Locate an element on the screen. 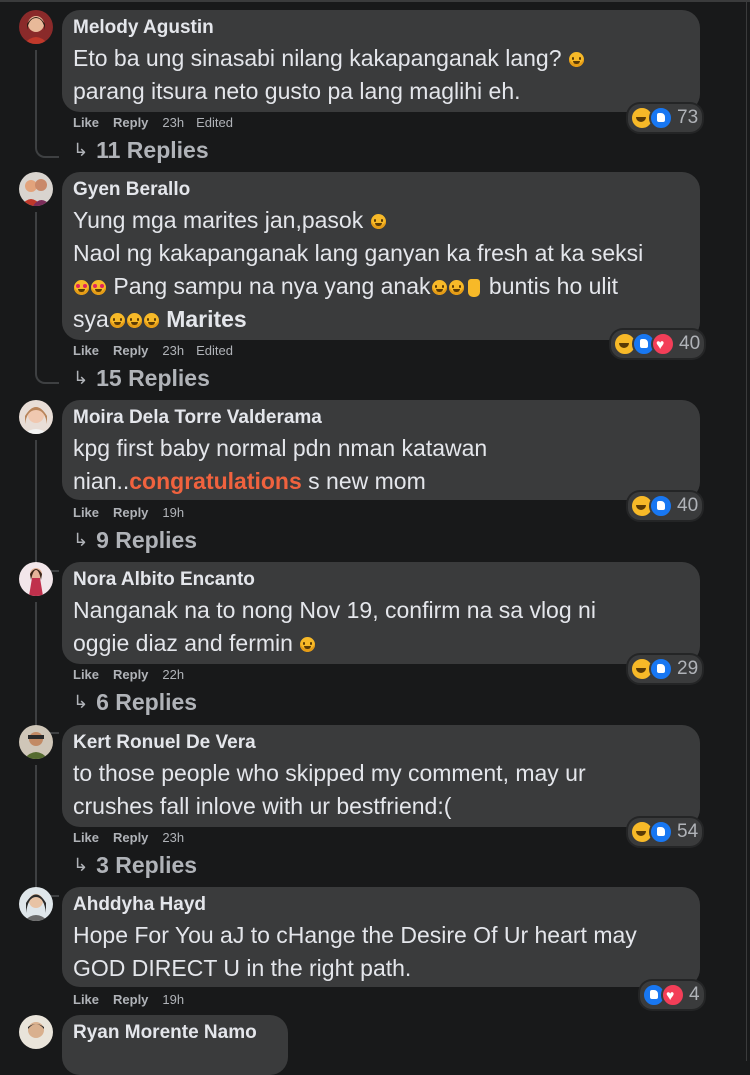  reactions-summary: 4 is located at coordinates (672, 995).